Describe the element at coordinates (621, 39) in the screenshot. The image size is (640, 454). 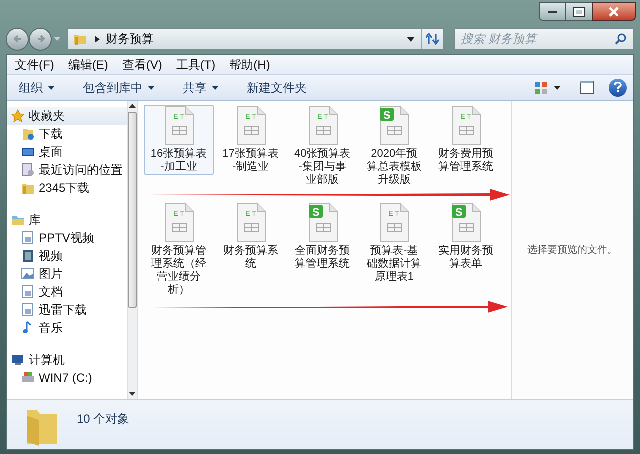
I see `search-icon` at that location.